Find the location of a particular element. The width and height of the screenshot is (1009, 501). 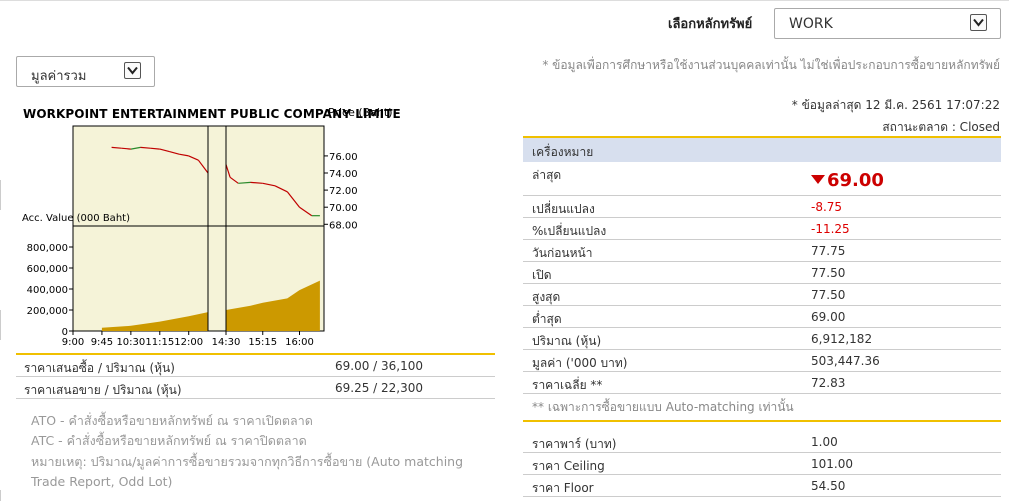

ceiling-row: ราคา Ceiling 101.00 is located at coordinates (762, 464).